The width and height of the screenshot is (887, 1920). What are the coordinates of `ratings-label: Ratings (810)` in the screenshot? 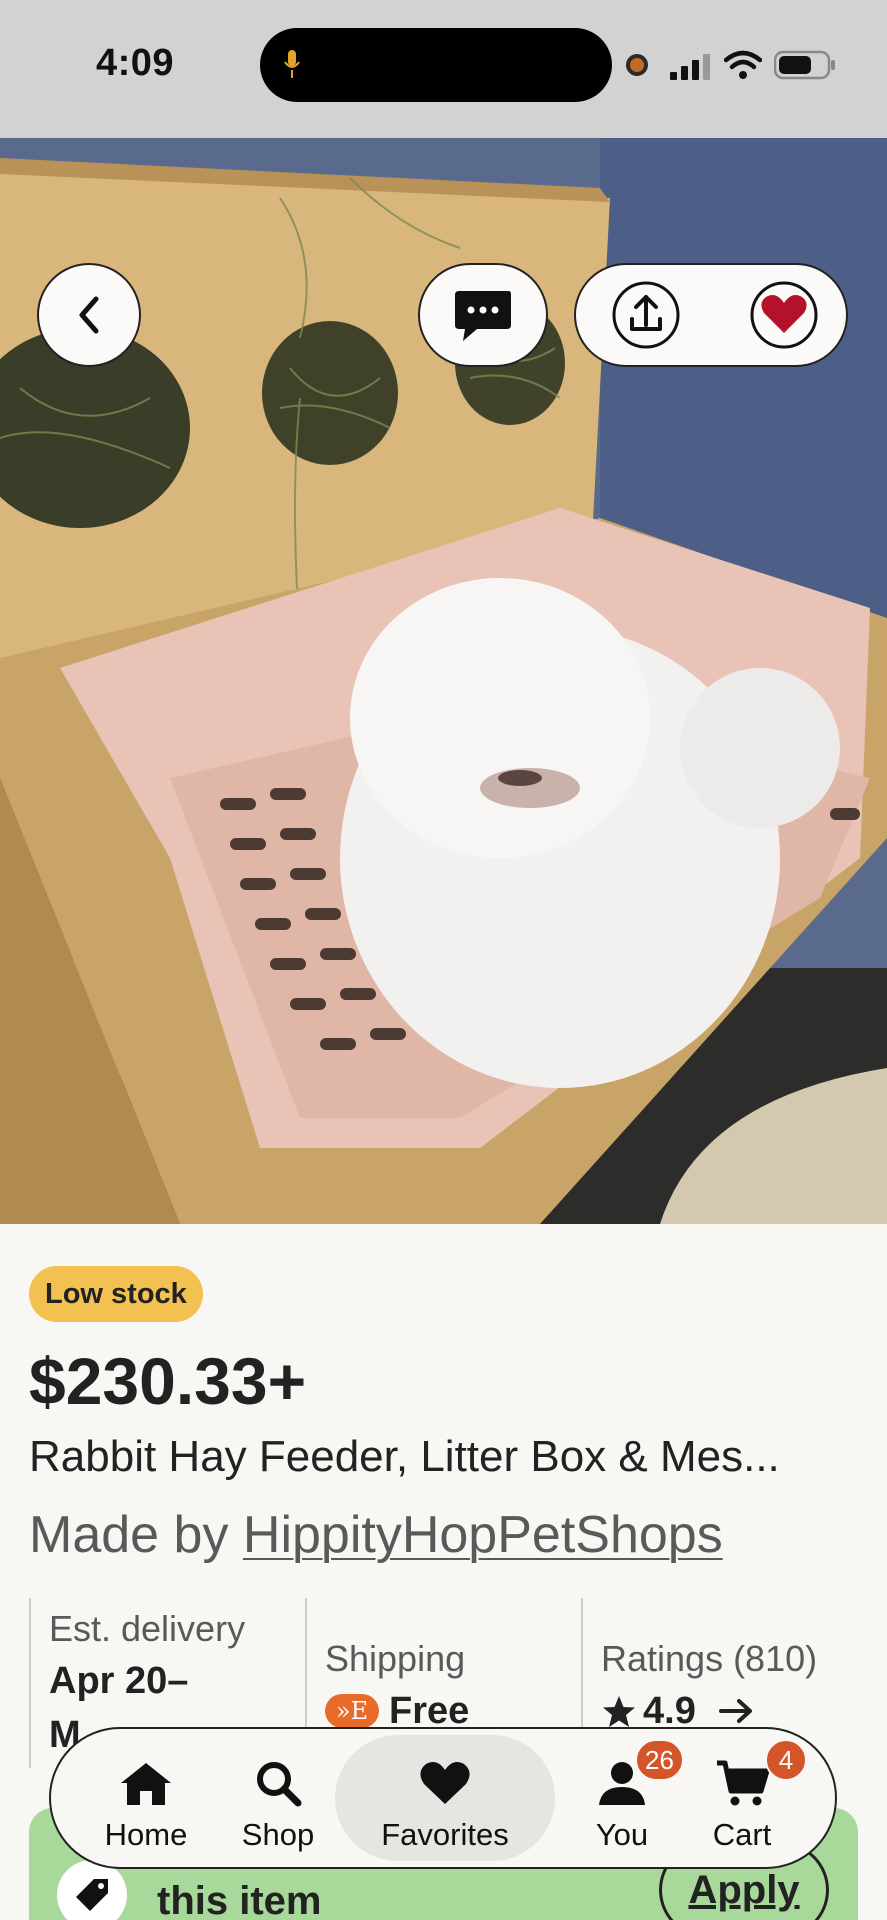 It's located at (709, 1658).